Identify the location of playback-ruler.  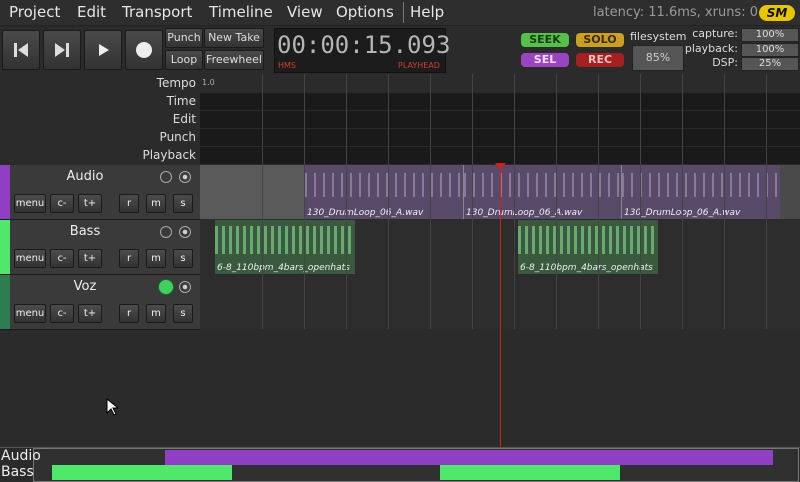
(500, 155).